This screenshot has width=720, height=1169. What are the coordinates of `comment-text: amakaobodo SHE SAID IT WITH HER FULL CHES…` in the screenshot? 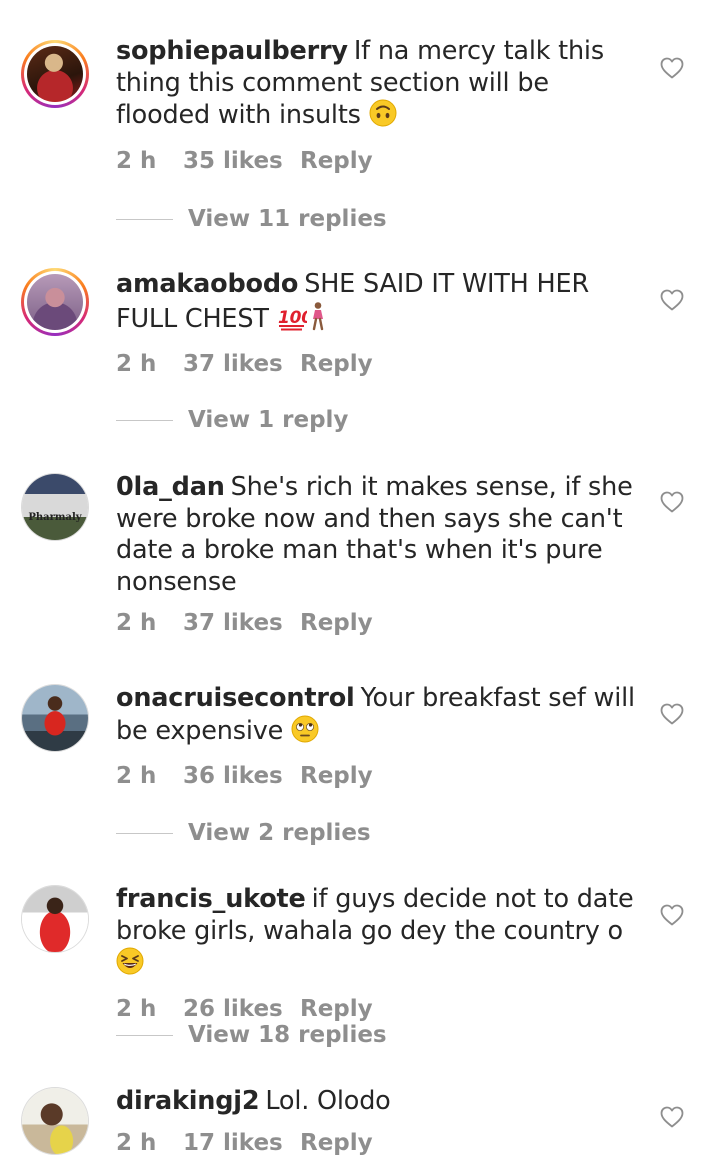 It's located at (381, 304).